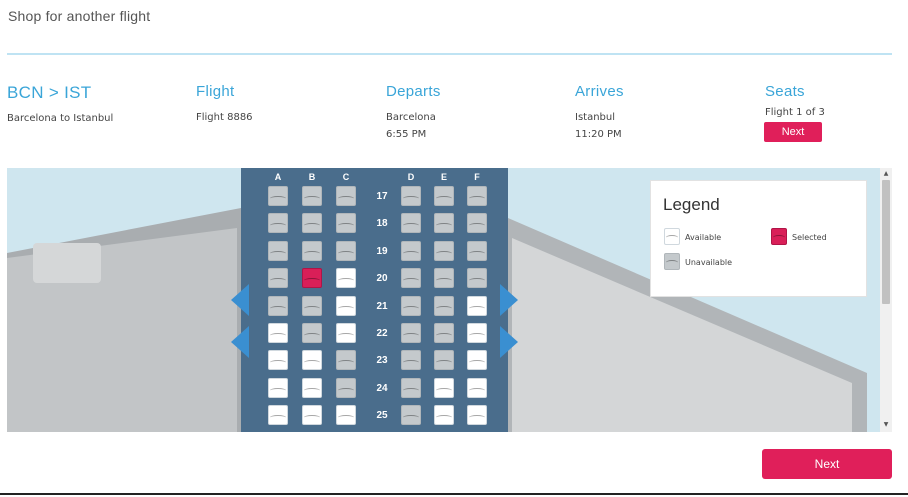  Describe the element at coordinates (312, 196) in the screenshot. I see `seat-17b` at that location.